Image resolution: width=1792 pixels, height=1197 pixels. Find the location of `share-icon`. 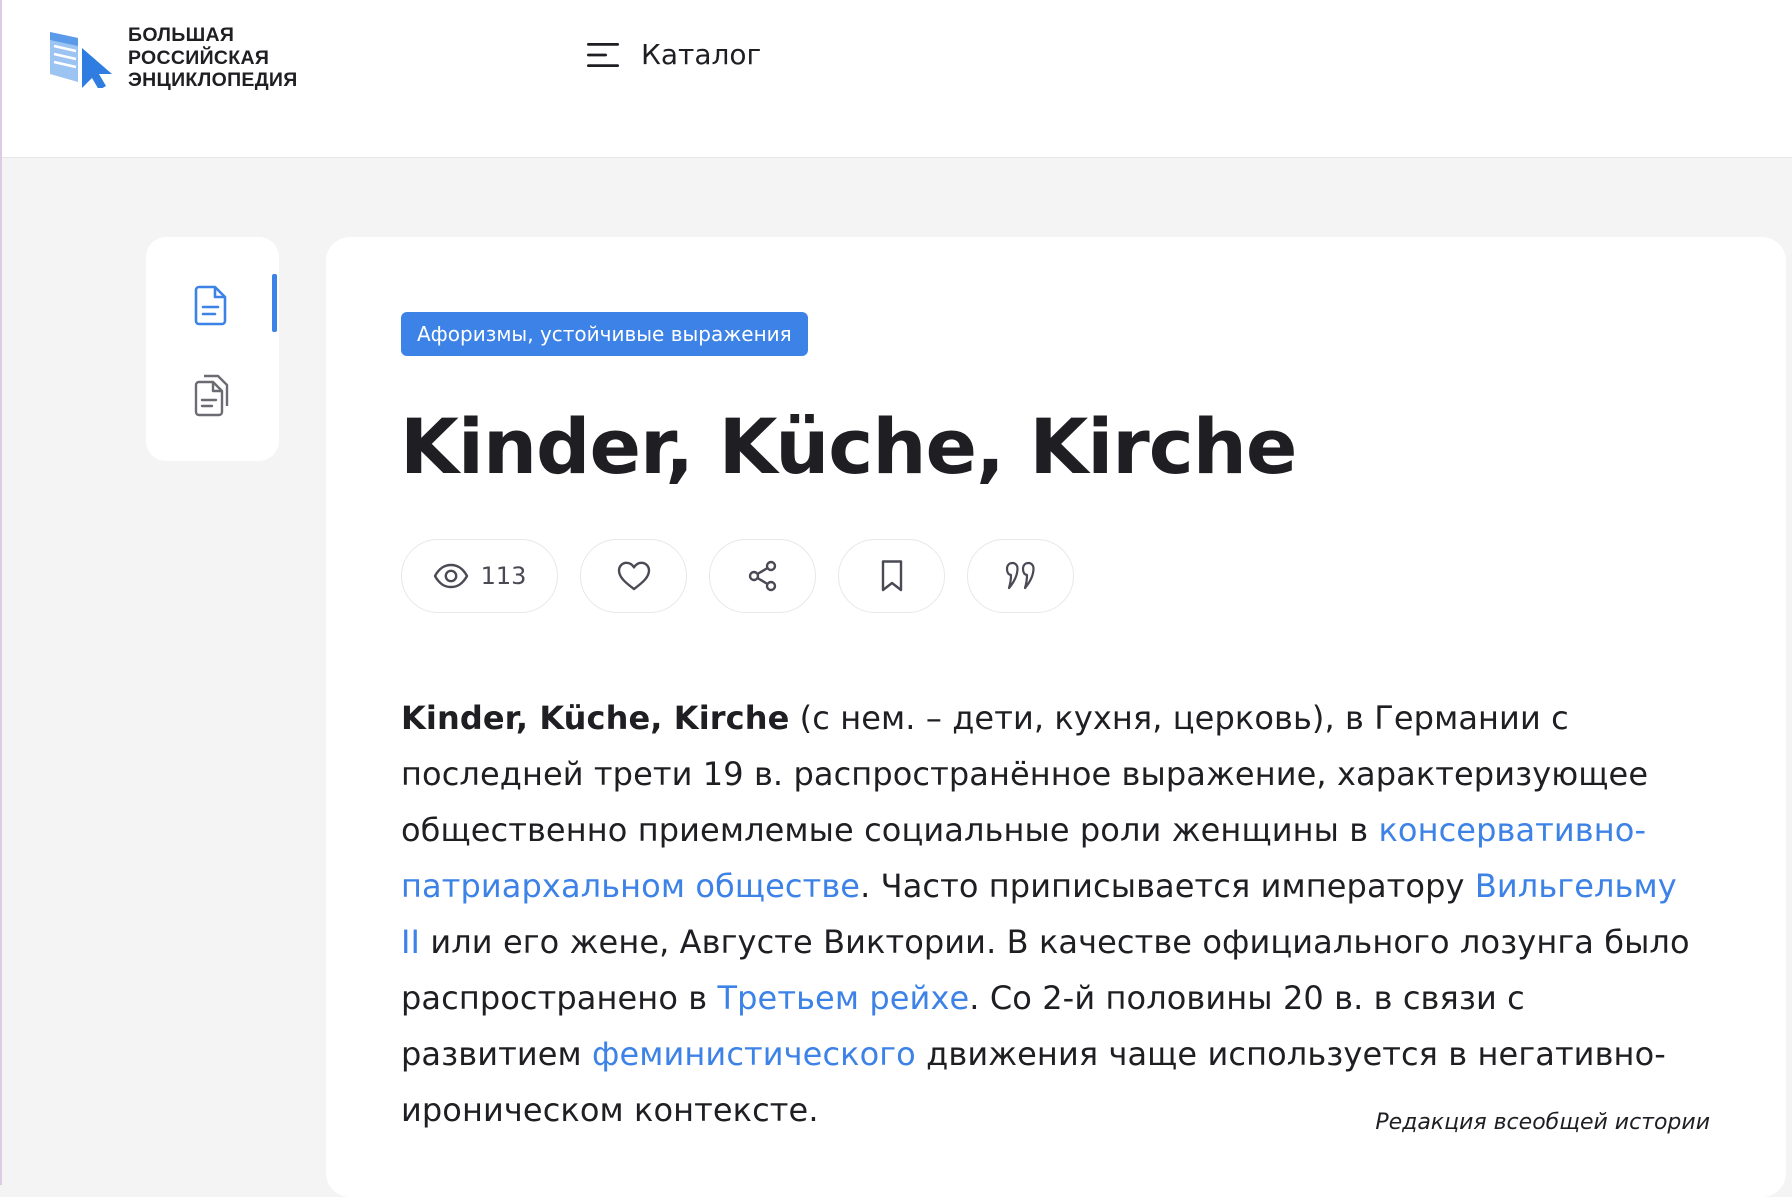

share-icon is located at coordinates (762, 576).